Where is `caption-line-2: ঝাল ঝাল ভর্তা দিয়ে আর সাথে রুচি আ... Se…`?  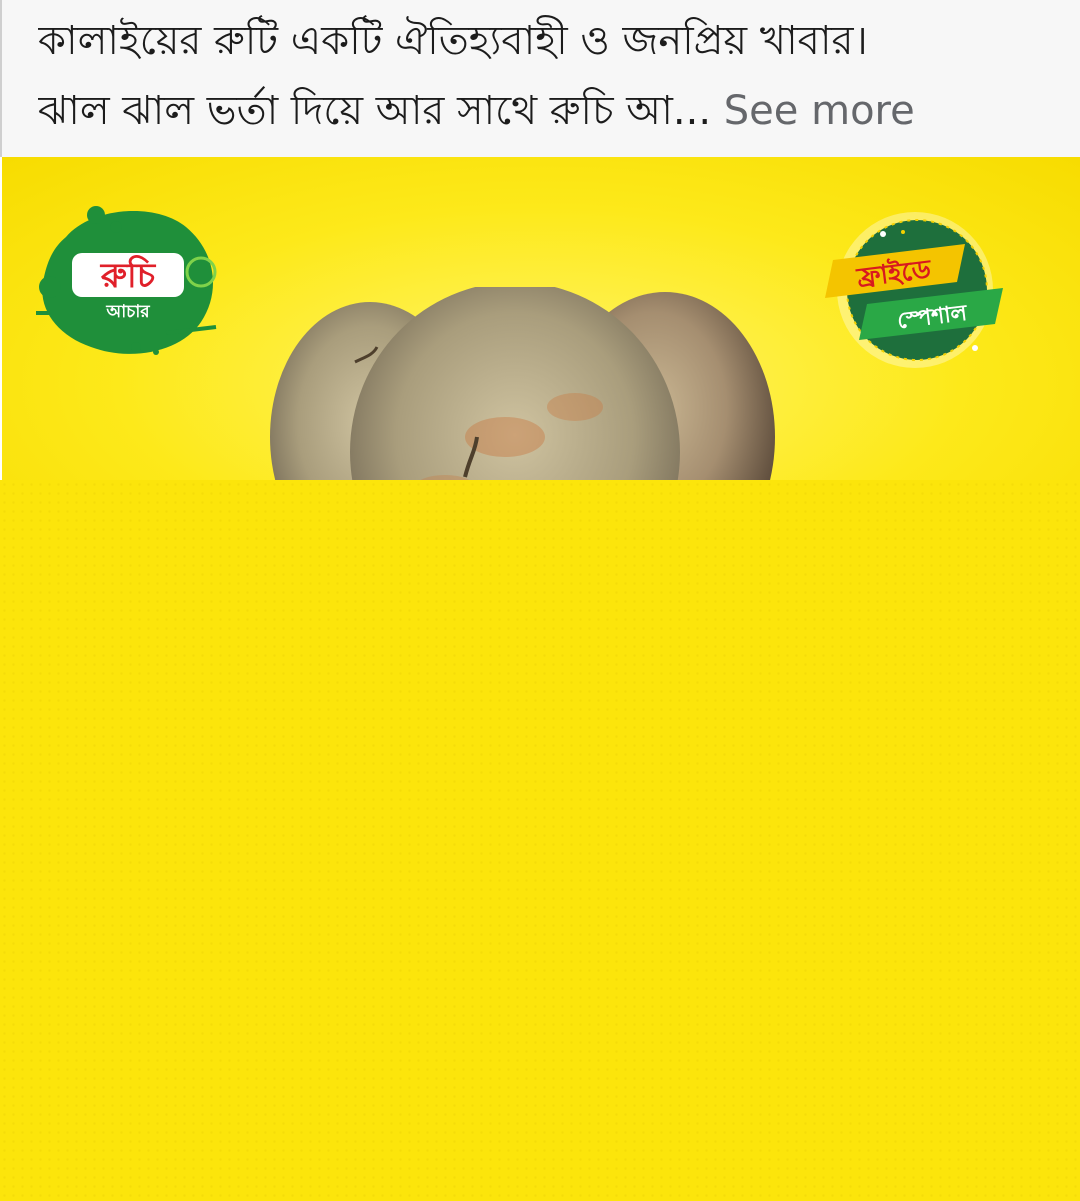 caption-line-2: ঝাল ঝাল ভর্তা দিয়ে আর সাথে রুচি আ... Se… is located at coordinates (544, 111).